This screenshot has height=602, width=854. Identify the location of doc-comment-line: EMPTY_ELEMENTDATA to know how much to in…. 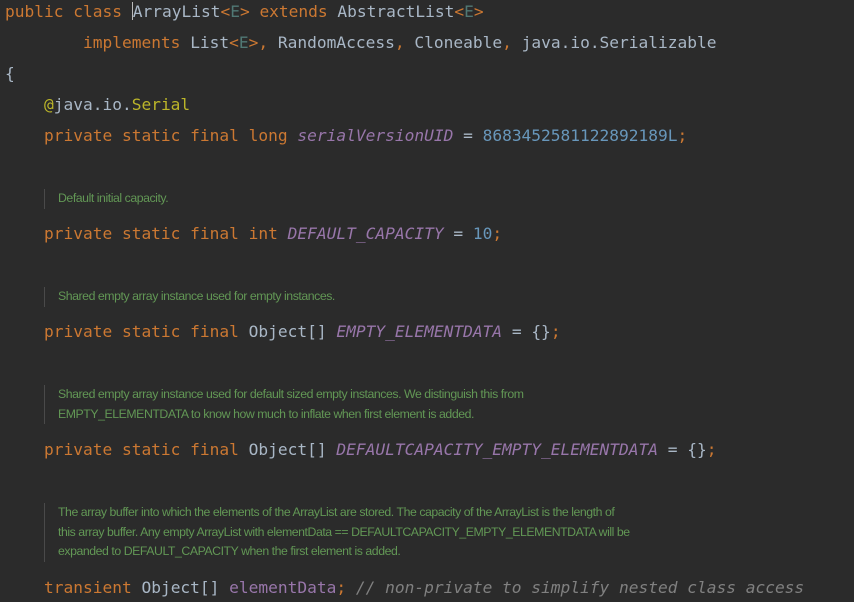
(266, 413).